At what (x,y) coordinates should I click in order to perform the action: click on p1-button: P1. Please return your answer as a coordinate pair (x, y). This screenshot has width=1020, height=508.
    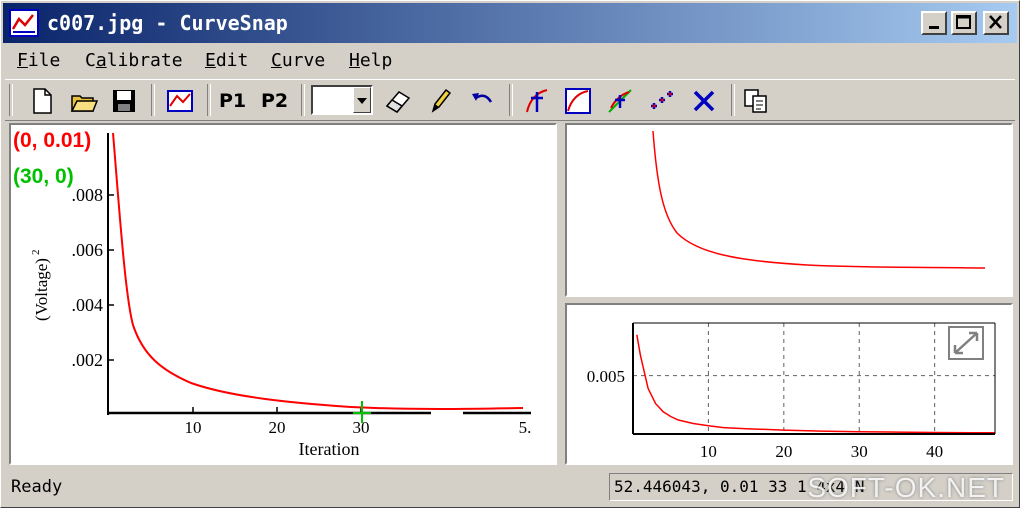
    Looking at the image, I should click on (232, 101).